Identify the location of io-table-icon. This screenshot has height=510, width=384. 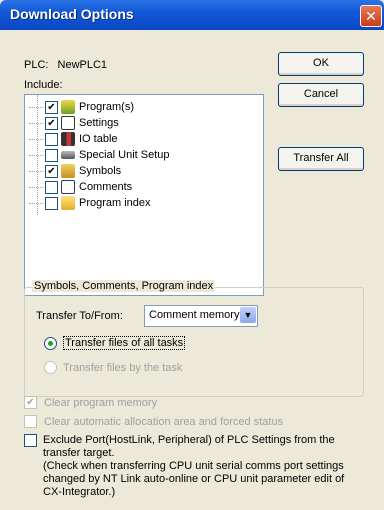
(68, 139).